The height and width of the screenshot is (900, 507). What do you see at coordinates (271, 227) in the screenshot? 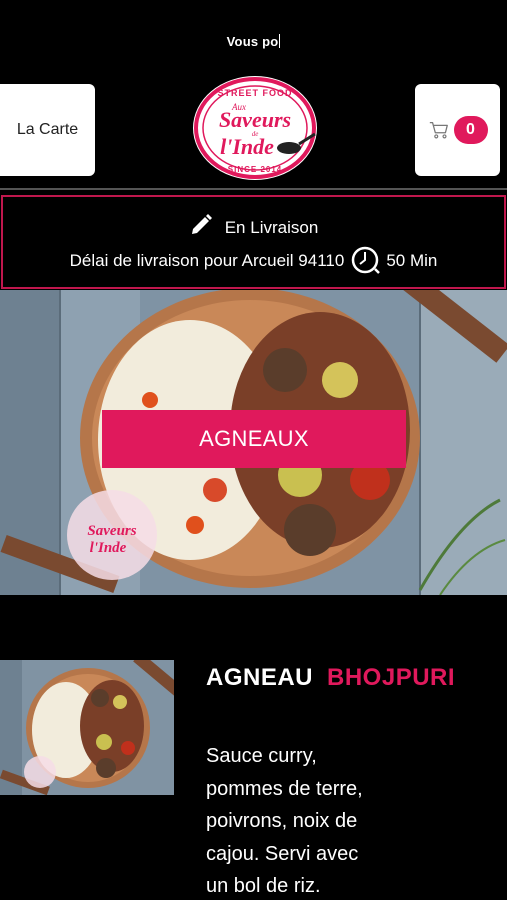
I see `delivery-mode-label: En Livraison` at bounding box center [271, 227].